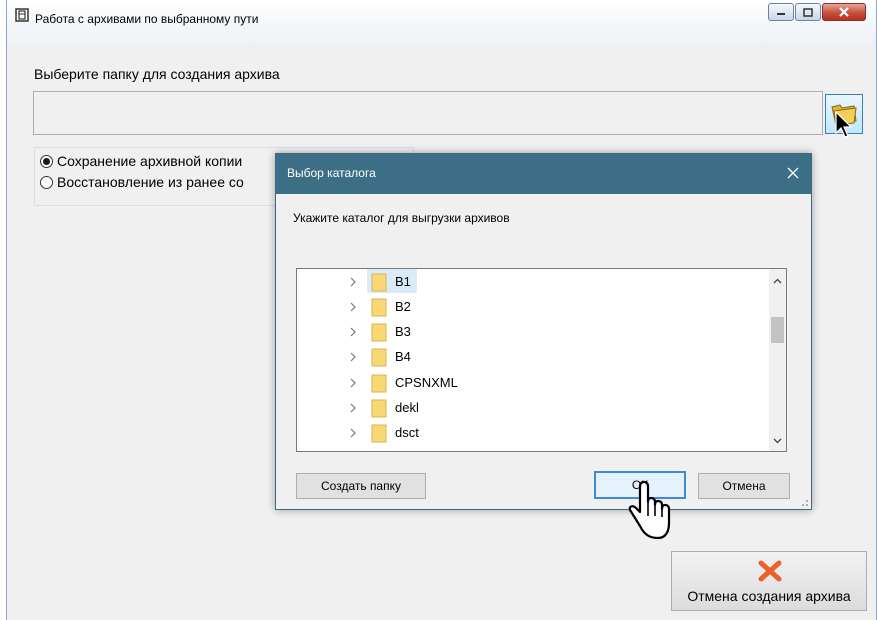 This screenshot has width=877, height=620. What do you see at coordinates (777, 440) in the screenshot?
I see `scroll-down-icon` at bounding box center [777, 440].